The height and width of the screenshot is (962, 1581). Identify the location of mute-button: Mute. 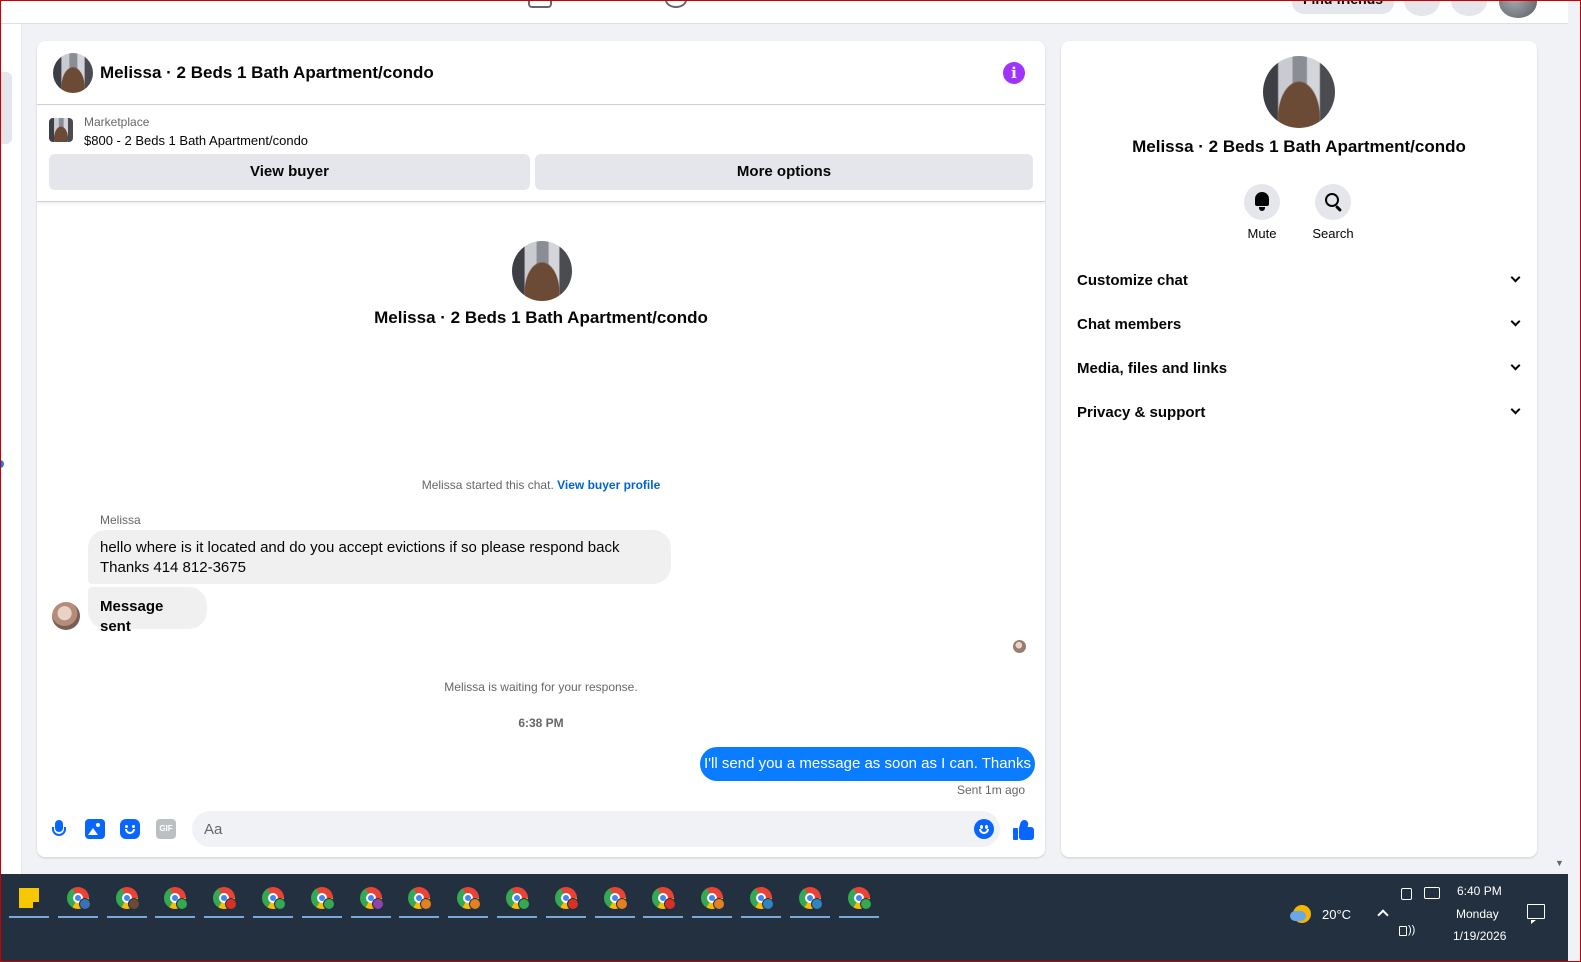
(1262, 212).